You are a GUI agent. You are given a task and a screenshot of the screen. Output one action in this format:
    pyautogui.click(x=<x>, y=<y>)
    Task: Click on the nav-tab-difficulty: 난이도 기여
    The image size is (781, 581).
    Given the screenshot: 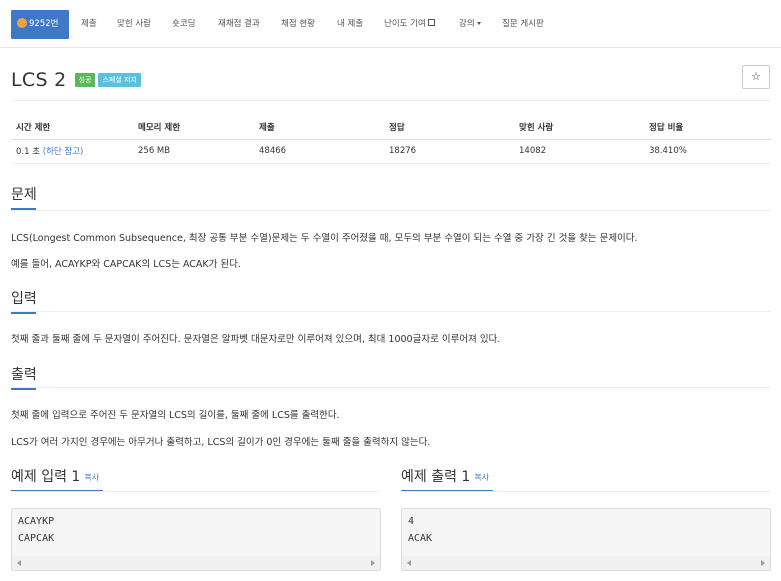 What is the action you would take?
    pyautogui.click(x=409, y=24)
    